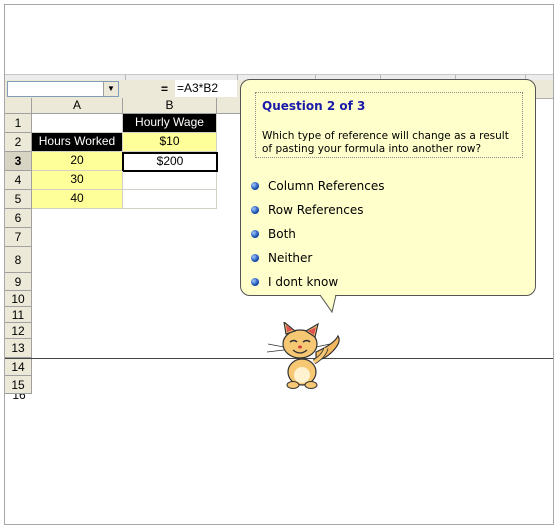  Describe the element at coordinates (18, 367) in the screenshot. I see `row-header: 14` at that location.